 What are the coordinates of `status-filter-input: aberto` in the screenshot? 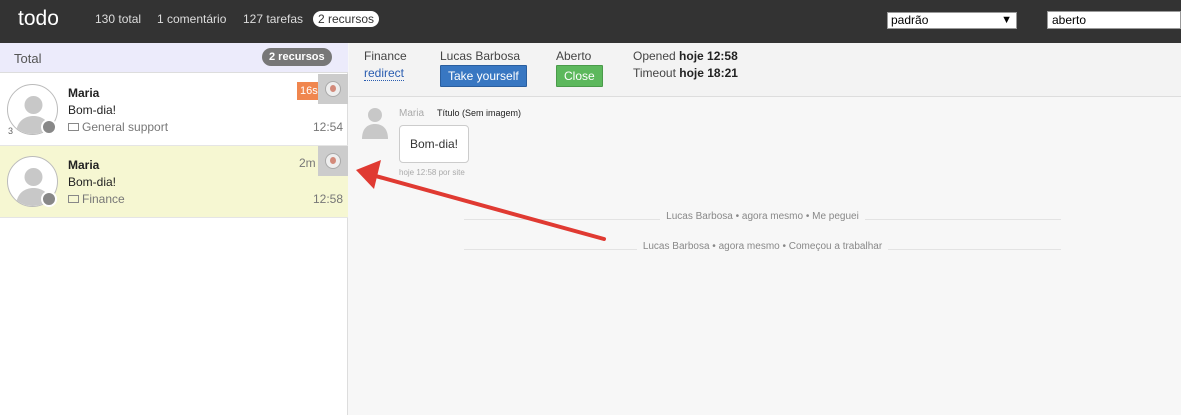 It's located at (1114, 20).